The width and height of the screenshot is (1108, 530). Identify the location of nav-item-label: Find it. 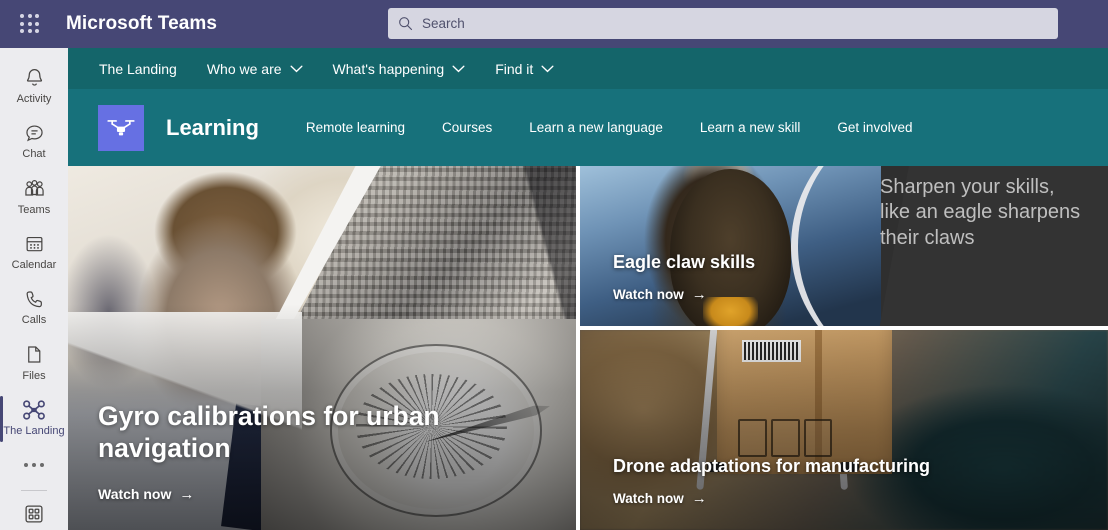
(514, 68).